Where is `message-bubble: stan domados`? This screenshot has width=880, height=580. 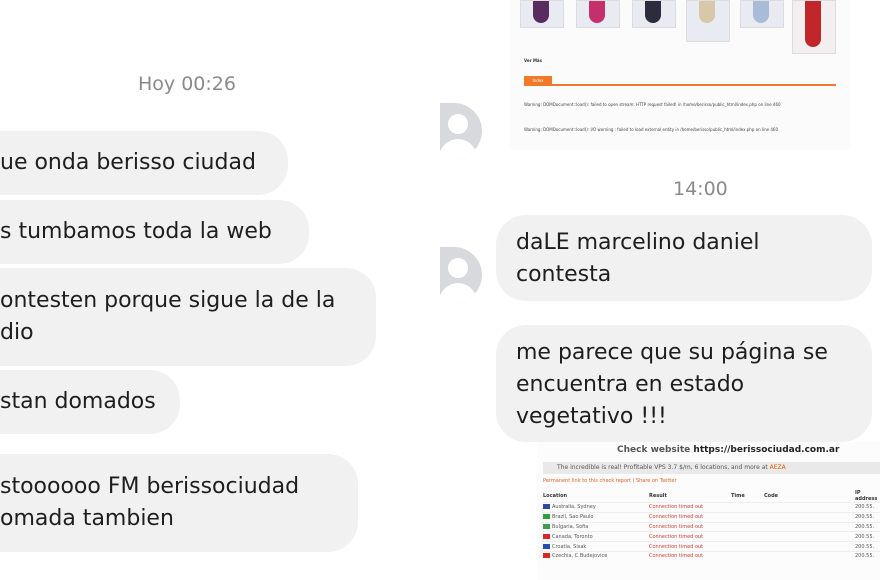
message-bubble: stan domados is located at coordinates (90, 402).